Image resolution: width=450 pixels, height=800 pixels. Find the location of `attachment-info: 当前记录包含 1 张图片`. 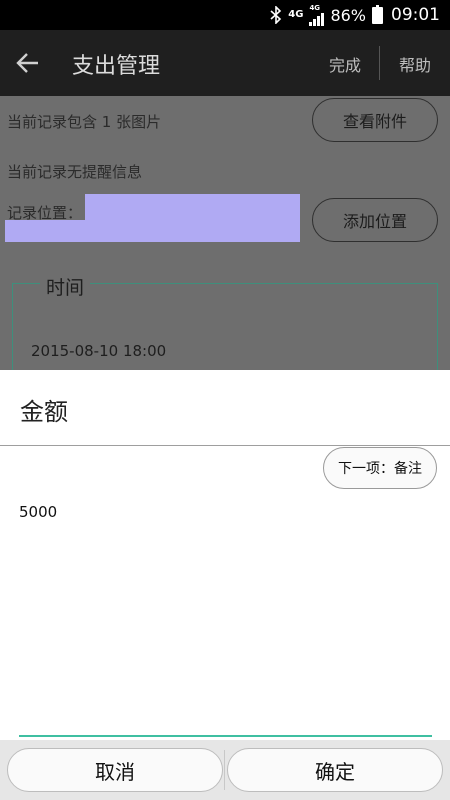

attachment-info: 当前记录包含 1 张图片 is located at coordinates (84, 122).